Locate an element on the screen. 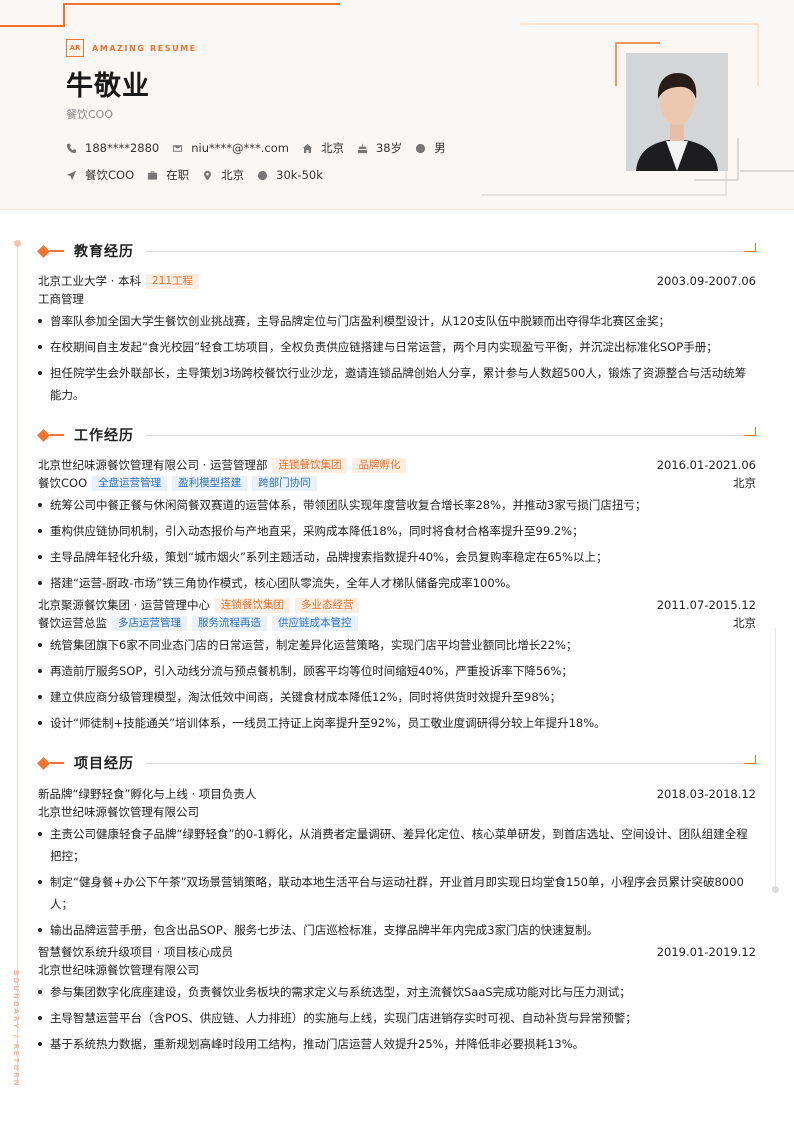 This screenshot has height=1123, width=794. section-title: 教育经历 is located at coordinates (104, 252).